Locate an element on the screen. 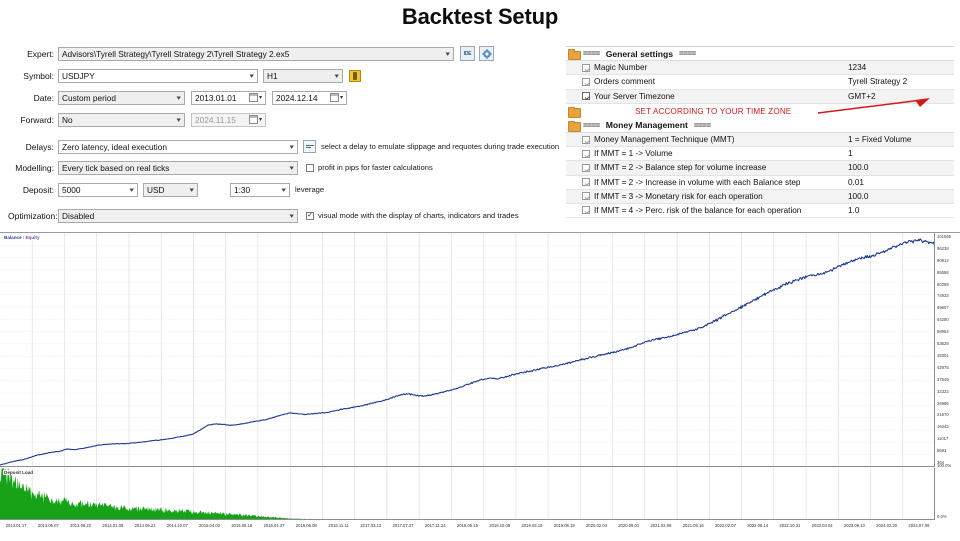  delay-settings-button is located at coordinates (309, 146).